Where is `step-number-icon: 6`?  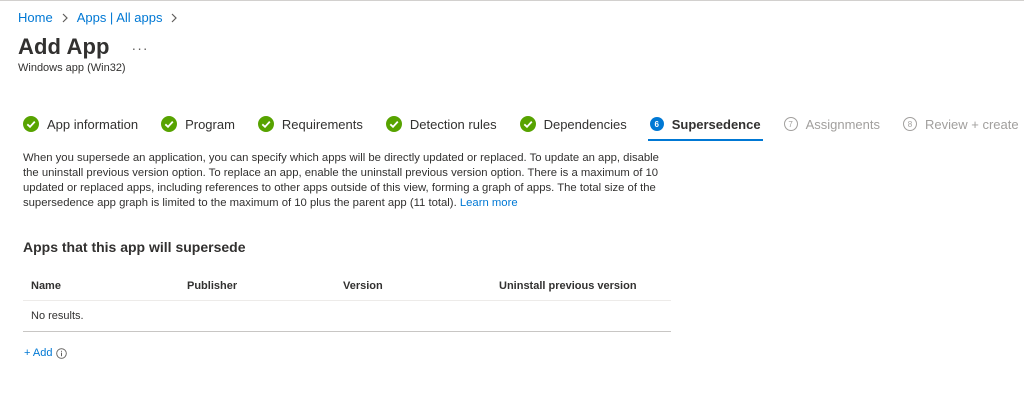 step-number-icon: 6 is located at coordinates (656, 124).